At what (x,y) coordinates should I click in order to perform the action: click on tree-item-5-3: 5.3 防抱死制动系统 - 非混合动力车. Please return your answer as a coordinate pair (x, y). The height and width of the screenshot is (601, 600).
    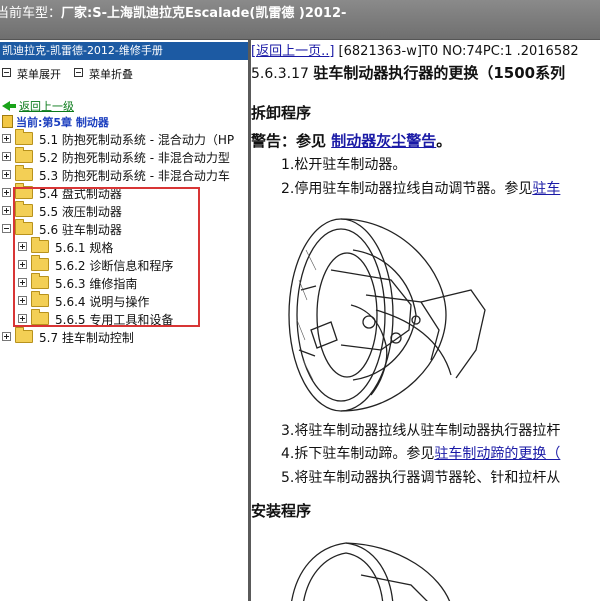
    Looking at the image, I should click on (116, 175).